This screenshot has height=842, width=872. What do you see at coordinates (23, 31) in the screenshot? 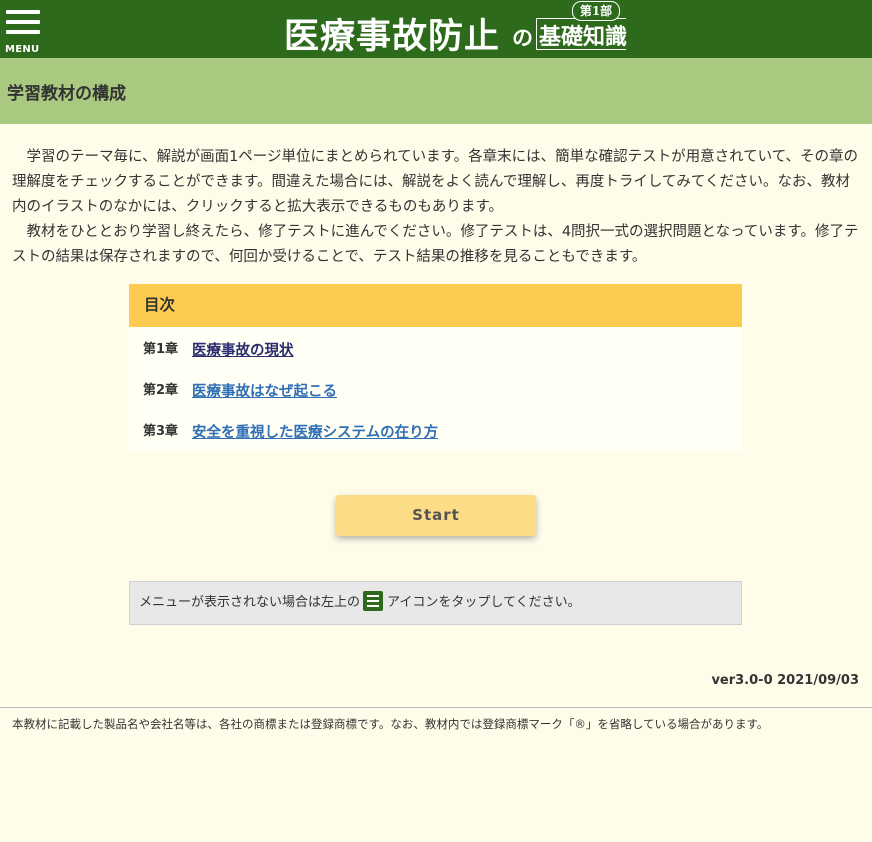
I see `menu-button: MENU` at bounding box center [23, 31].